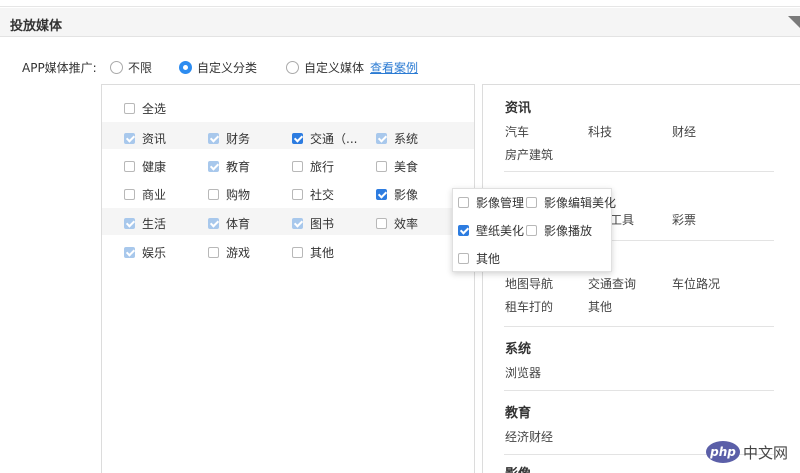  What do you see at coordinates (518, 349) in the screenshot?
I see `selected-group-title: 系统` at bounding box center [518, 349].